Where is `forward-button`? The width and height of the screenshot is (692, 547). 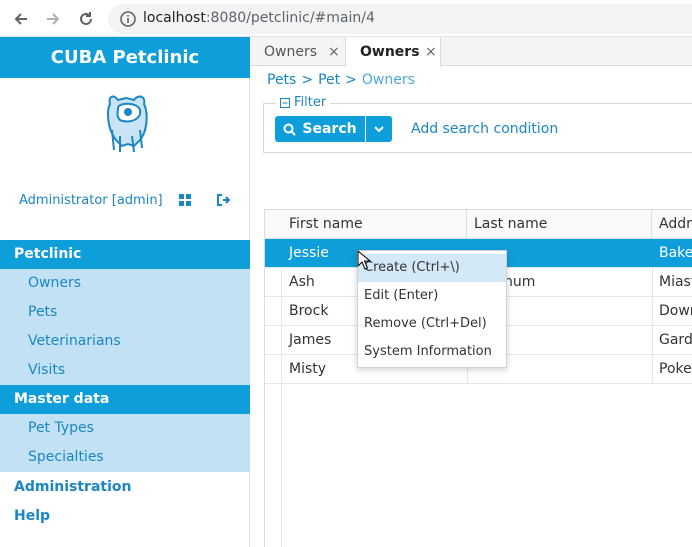 forward-button is located at coordinates (53, 19).